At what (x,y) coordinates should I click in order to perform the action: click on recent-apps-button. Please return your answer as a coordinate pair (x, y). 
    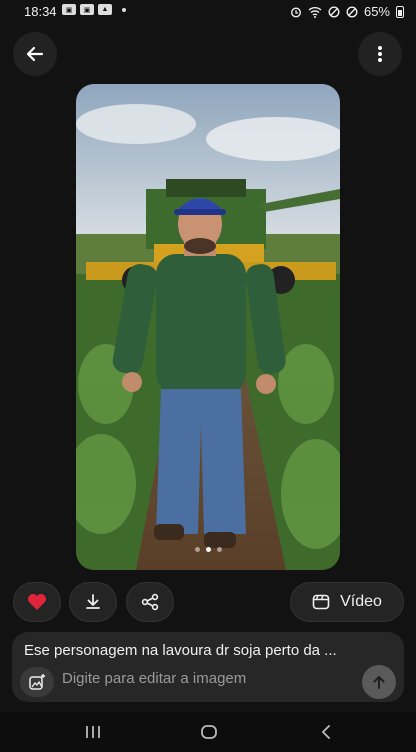
    Looking at the image, I should click on (93, 732).